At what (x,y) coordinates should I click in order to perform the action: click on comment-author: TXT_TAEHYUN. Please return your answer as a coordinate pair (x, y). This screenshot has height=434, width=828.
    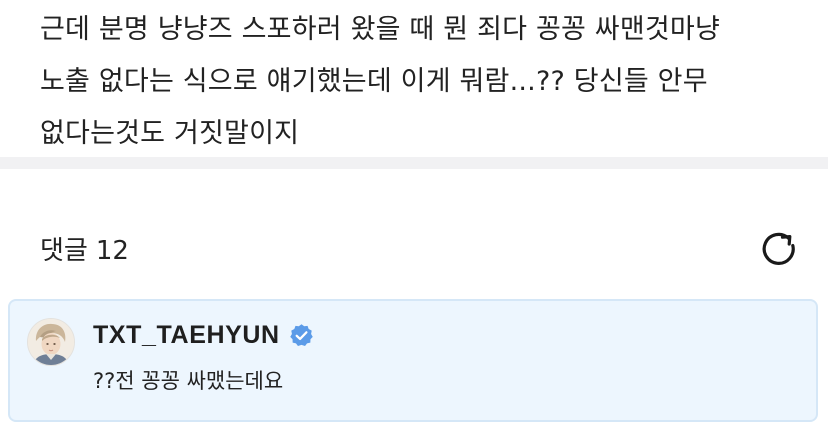
    Looking at the image, I should click on (186, 335).